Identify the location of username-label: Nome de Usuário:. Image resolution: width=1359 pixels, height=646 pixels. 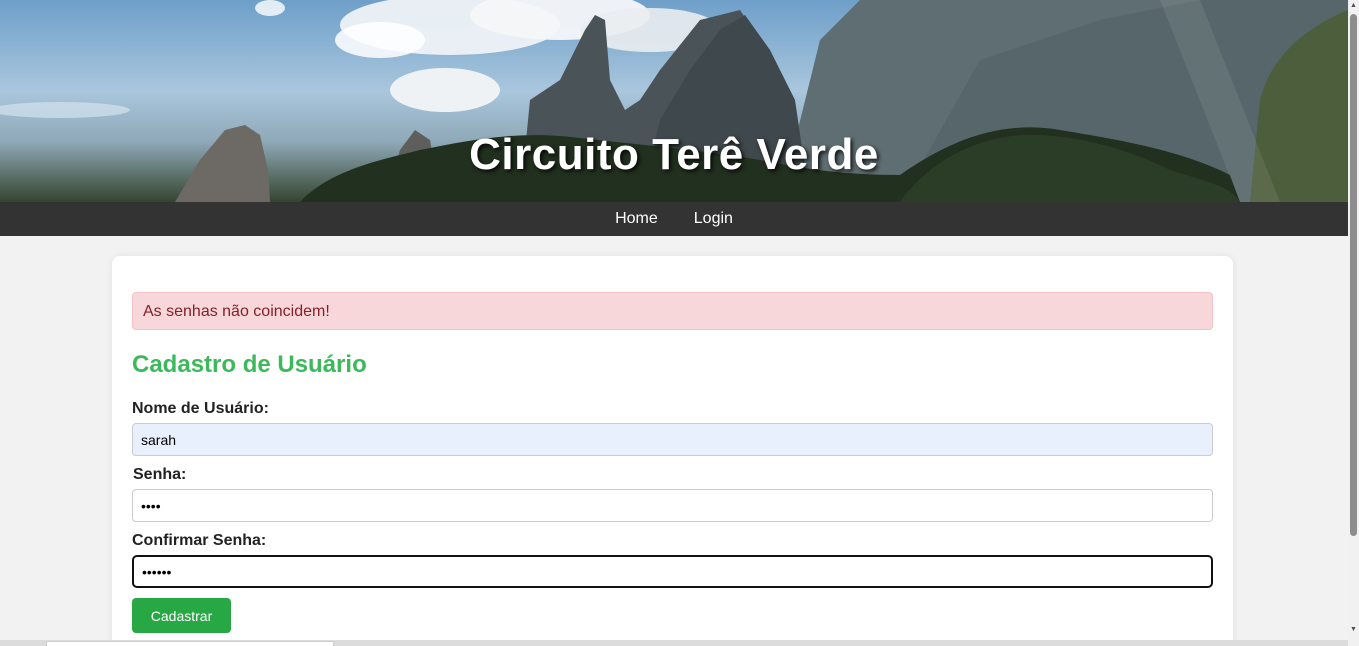
(200, 408).